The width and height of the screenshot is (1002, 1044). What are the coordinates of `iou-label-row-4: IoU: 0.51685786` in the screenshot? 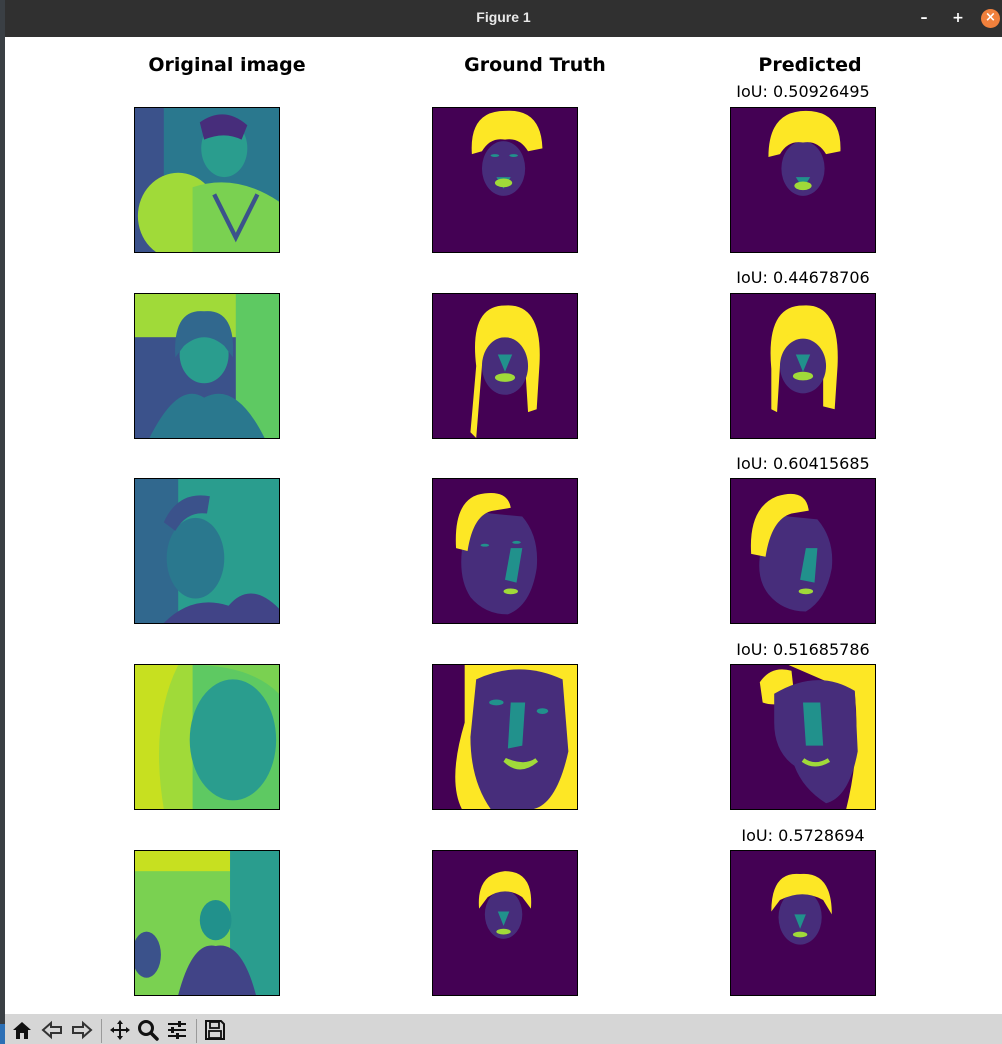 It's located at (803, 649).